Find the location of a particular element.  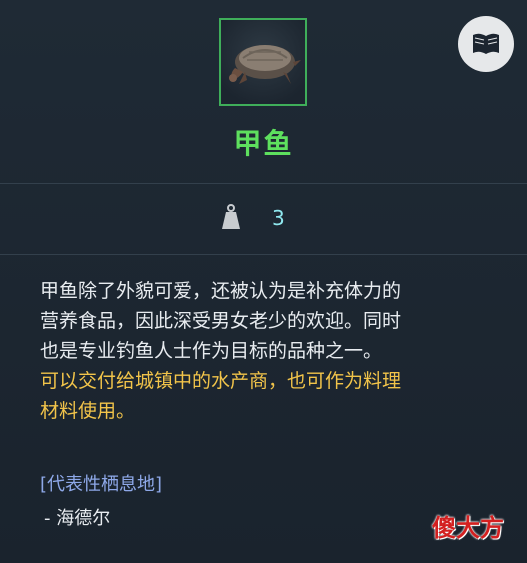

description-line: 也是专业钓鱼人士作为目标的品种之一。 is located at coordinates (211, 351).